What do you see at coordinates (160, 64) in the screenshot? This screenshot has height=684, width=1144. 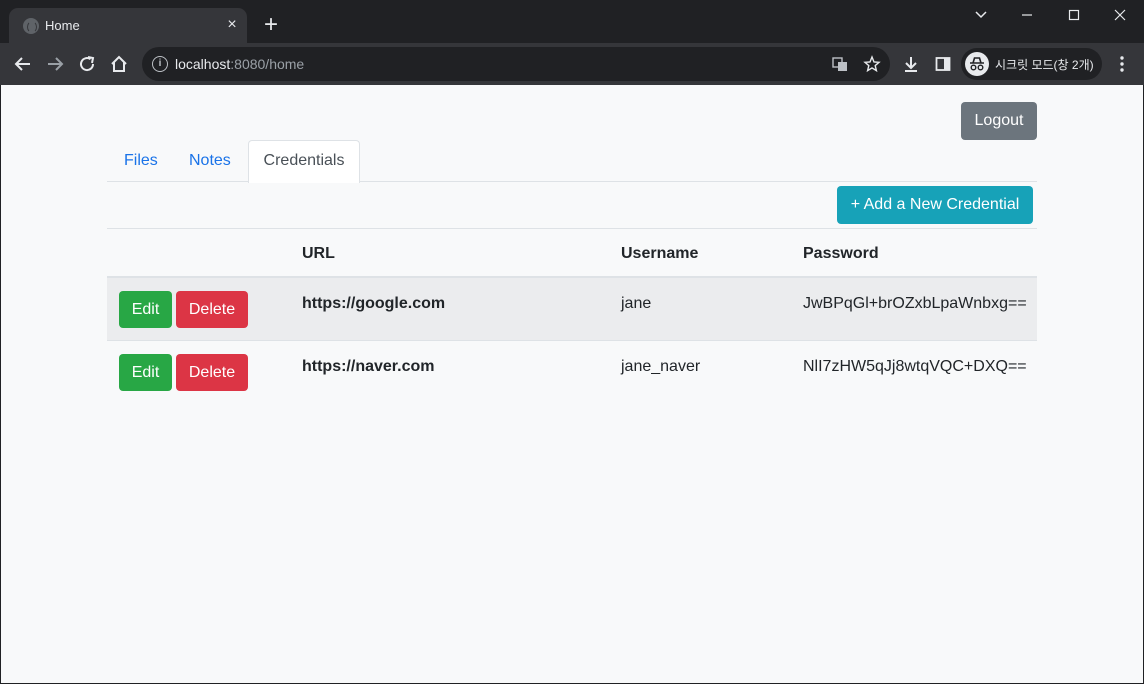 I see `site-info-icon: i` at bounding box center [160, 64].